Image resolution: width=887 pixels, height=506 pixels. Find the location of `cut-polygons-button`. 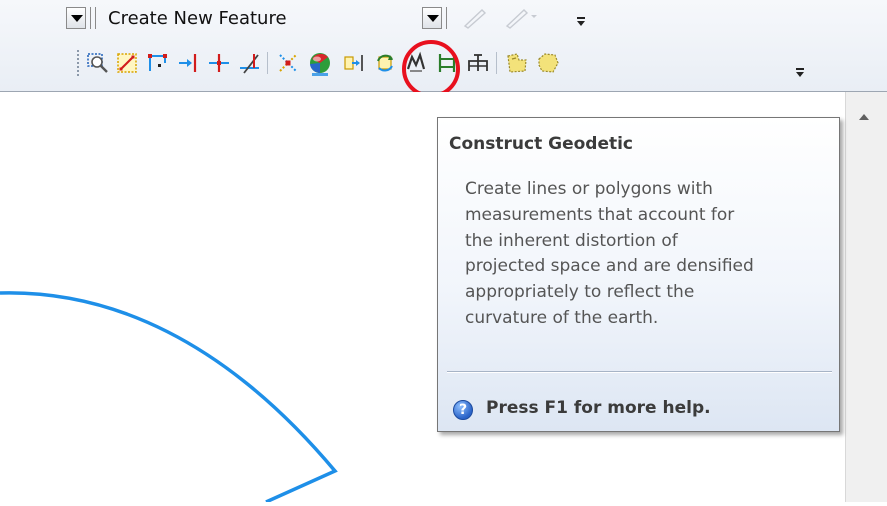

cut-polygons-button is located at coordinates (158, 63).